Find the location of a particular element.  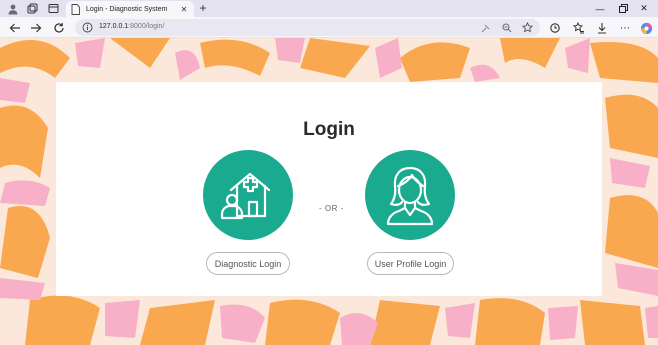

address-bar: 127.0.0.1:8000/login/ is located at coordinates (307, 27).